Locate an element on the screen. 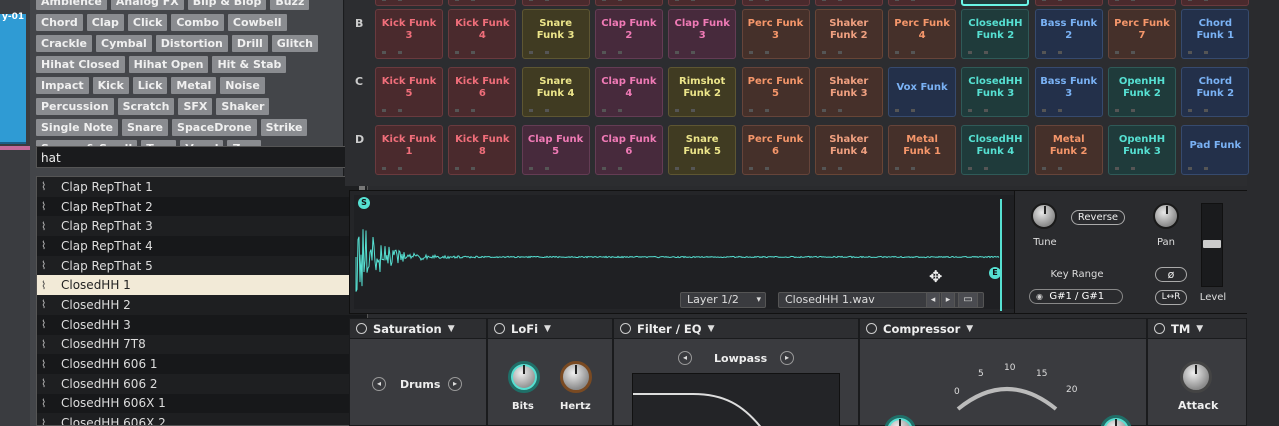 The height and width of the screenshot is (426, 1279). pad: Shaker Funk 2 is located at coordinates (849, 34).